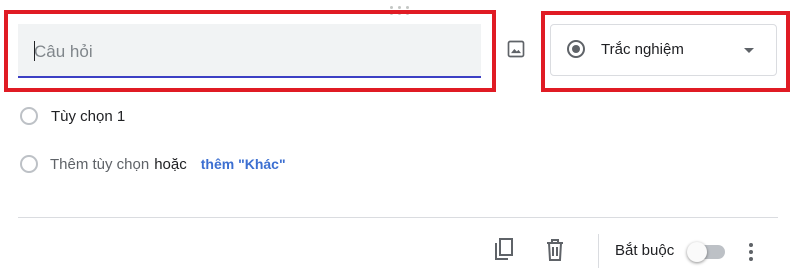 This screenshot has width=800, height=280. Describe the element at coordinates (576, 49) in the screenshot. I see `radio-button-checked-icon` at that location.